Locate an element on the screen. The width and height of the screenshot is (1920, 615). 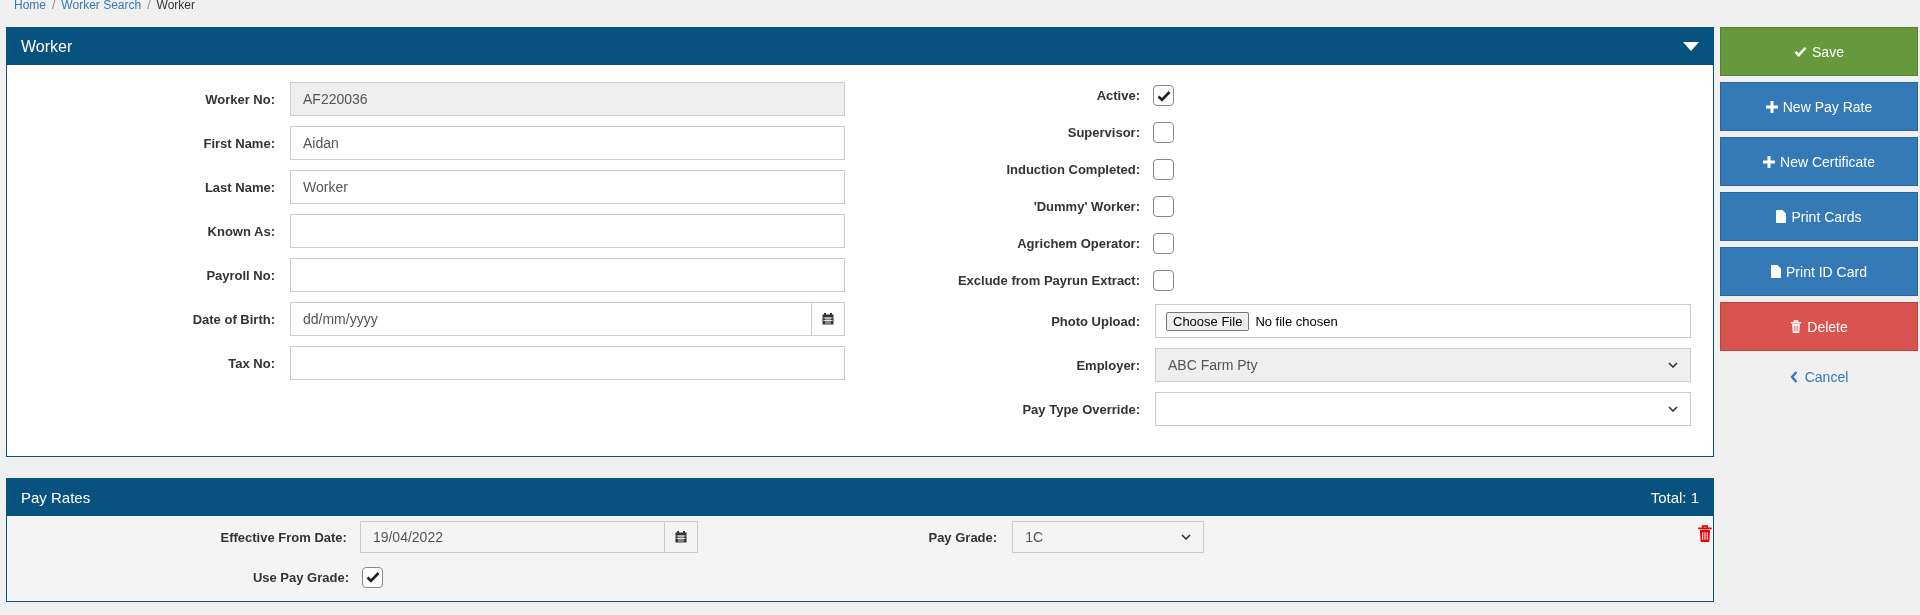
field-label: Tax No: is located at coordinates (251, 363).